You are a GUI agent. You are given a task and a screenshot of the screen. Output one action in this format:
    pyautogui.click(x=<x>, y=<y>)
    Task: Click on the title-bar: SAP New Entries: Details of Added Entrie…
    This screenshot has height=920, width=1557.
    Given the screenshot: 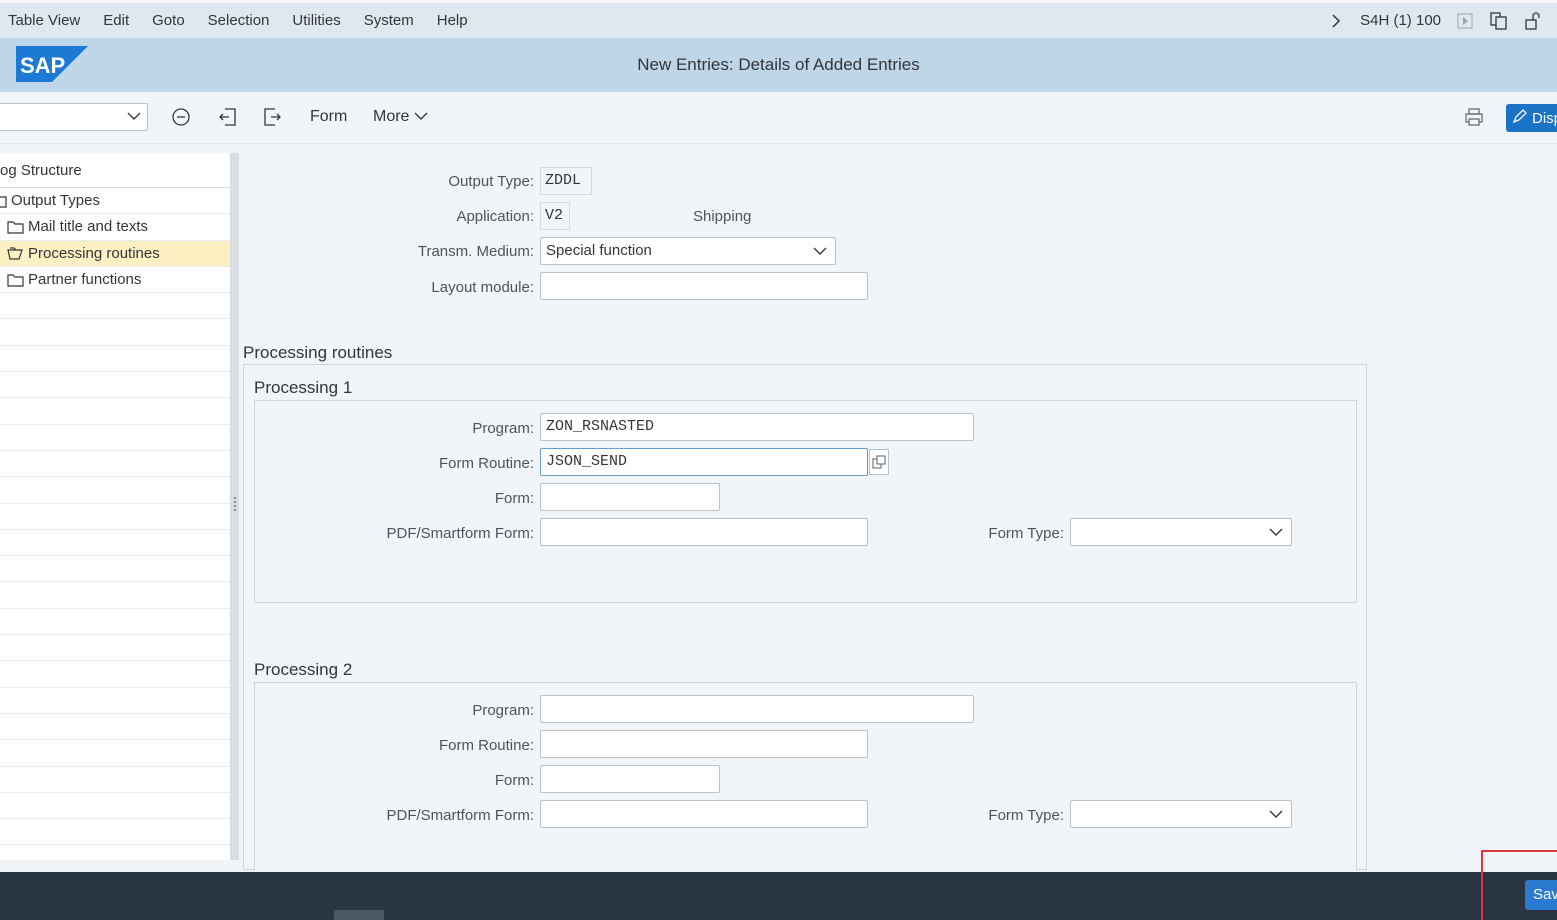 What is the action you would take?
    pyautogui.click(x=778, y=65)
    